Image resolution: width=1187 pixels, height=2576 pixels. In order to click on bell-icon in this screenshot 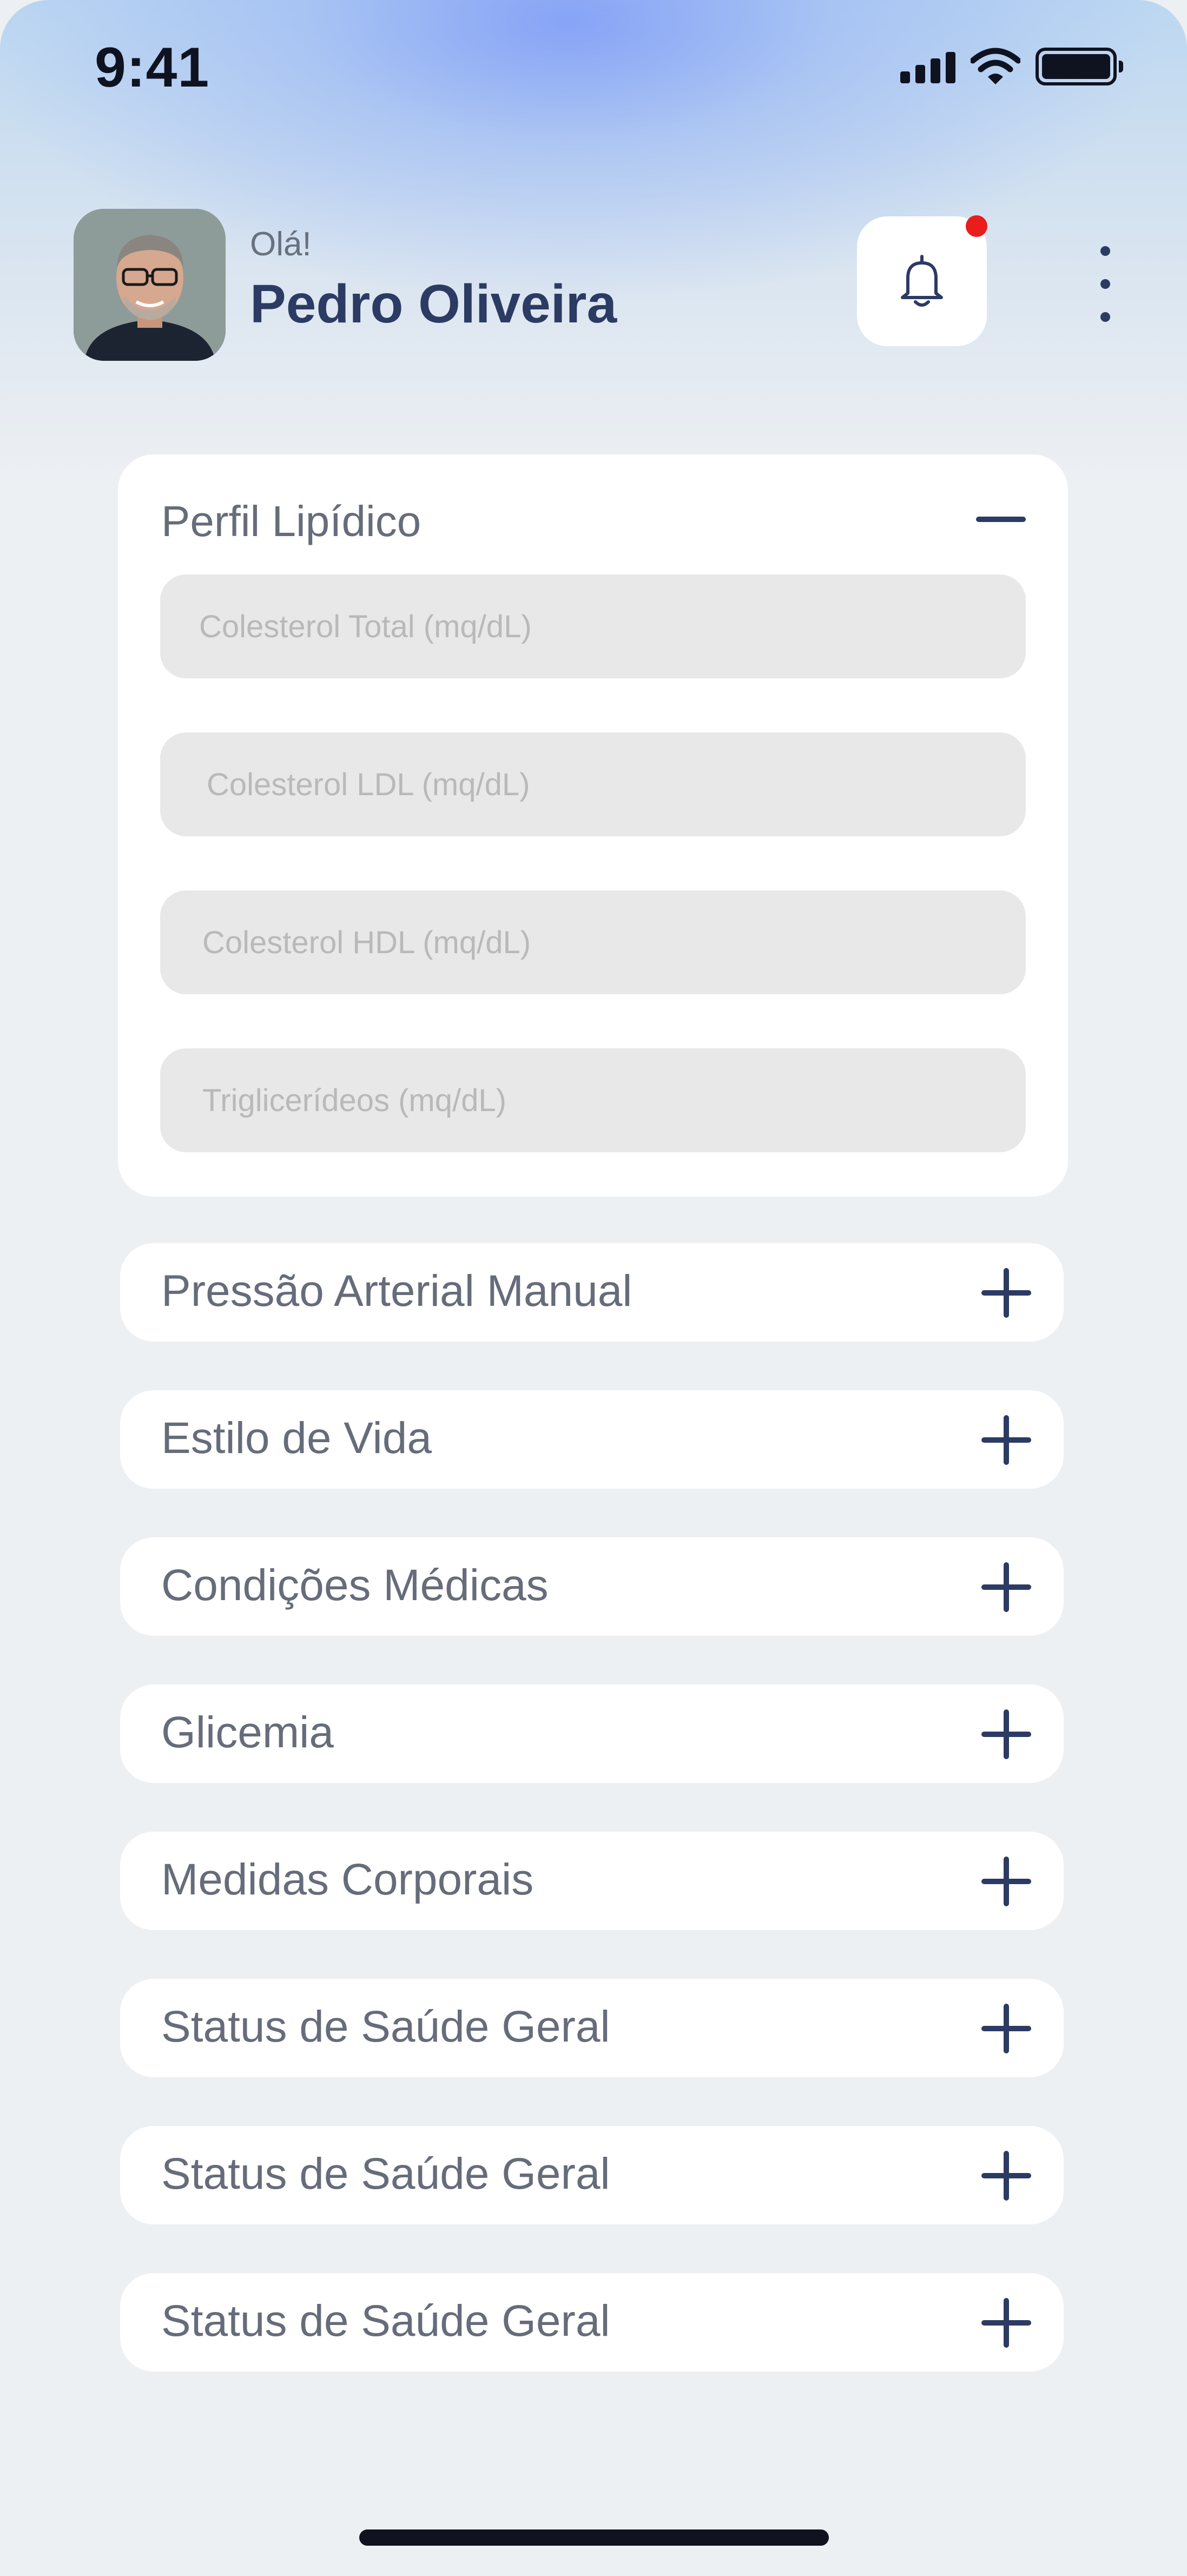, I will do `click(922, 281)`.